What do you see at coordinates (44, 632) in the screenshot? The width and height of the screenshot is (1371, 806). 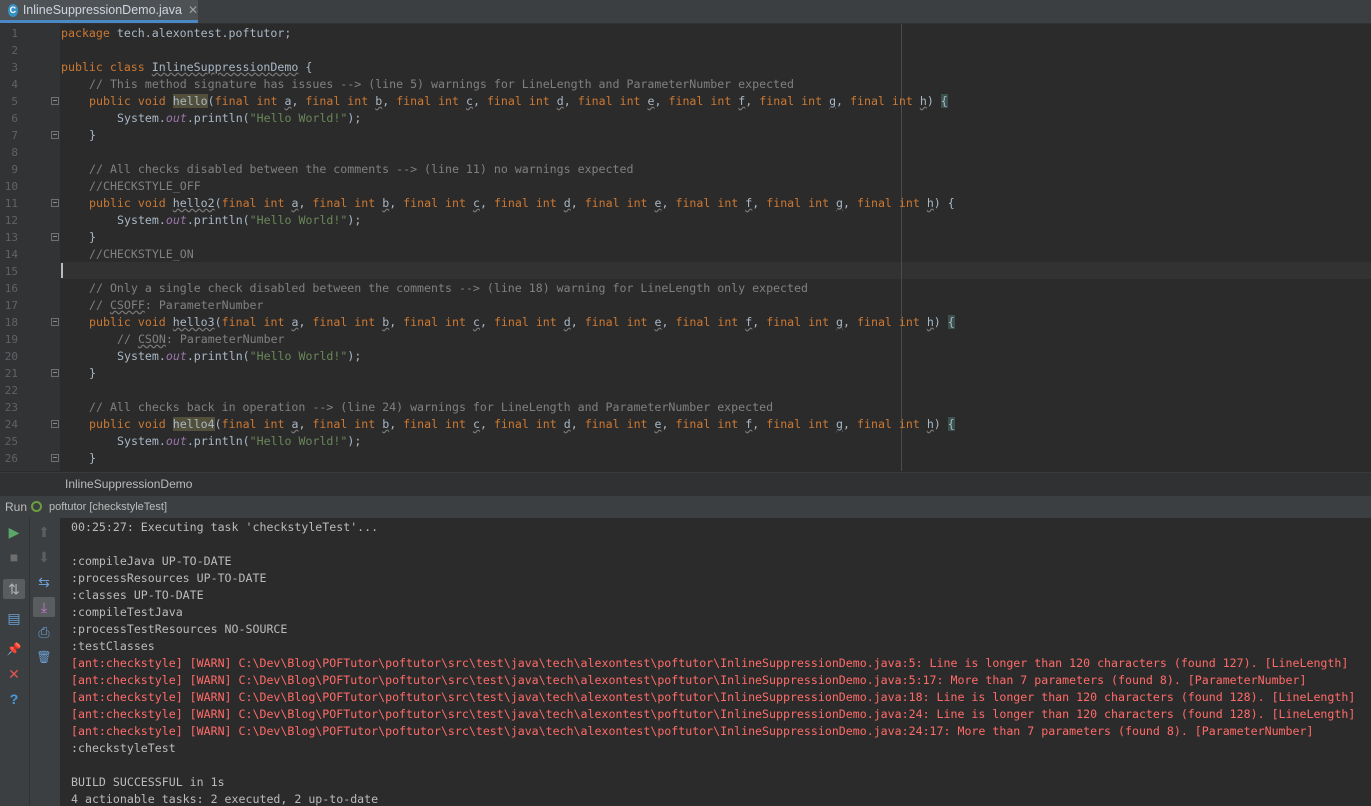 I see `print-icon: ⎙` at bounding box center [44, 632].